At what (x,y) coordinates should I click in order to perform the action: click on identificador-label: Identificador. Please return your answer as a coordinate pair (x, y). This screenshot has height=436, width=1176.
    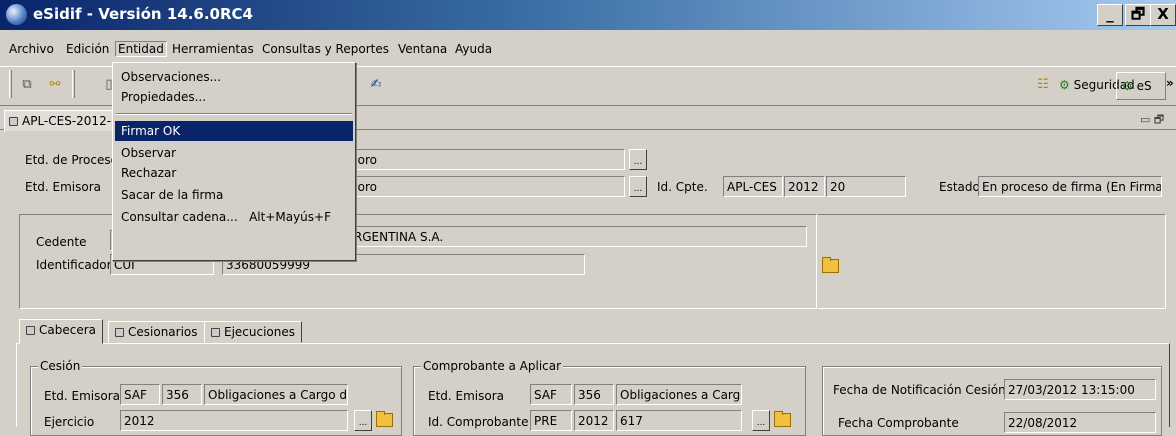
    Looking at the image, I should click on (74, 265).